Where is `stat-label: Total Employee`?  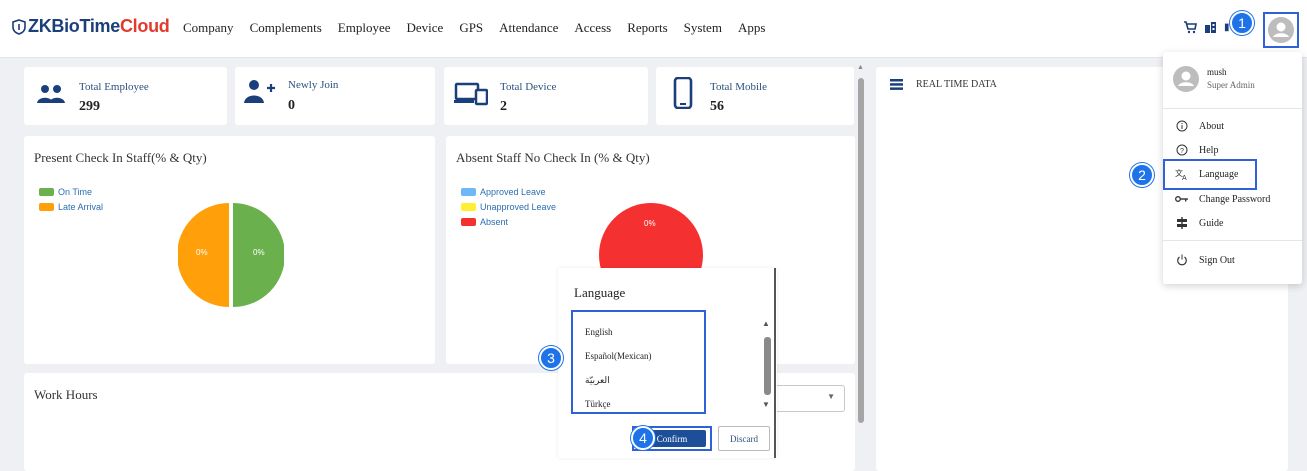 stat-label: Total Employee is located at coordinates (114, 87).